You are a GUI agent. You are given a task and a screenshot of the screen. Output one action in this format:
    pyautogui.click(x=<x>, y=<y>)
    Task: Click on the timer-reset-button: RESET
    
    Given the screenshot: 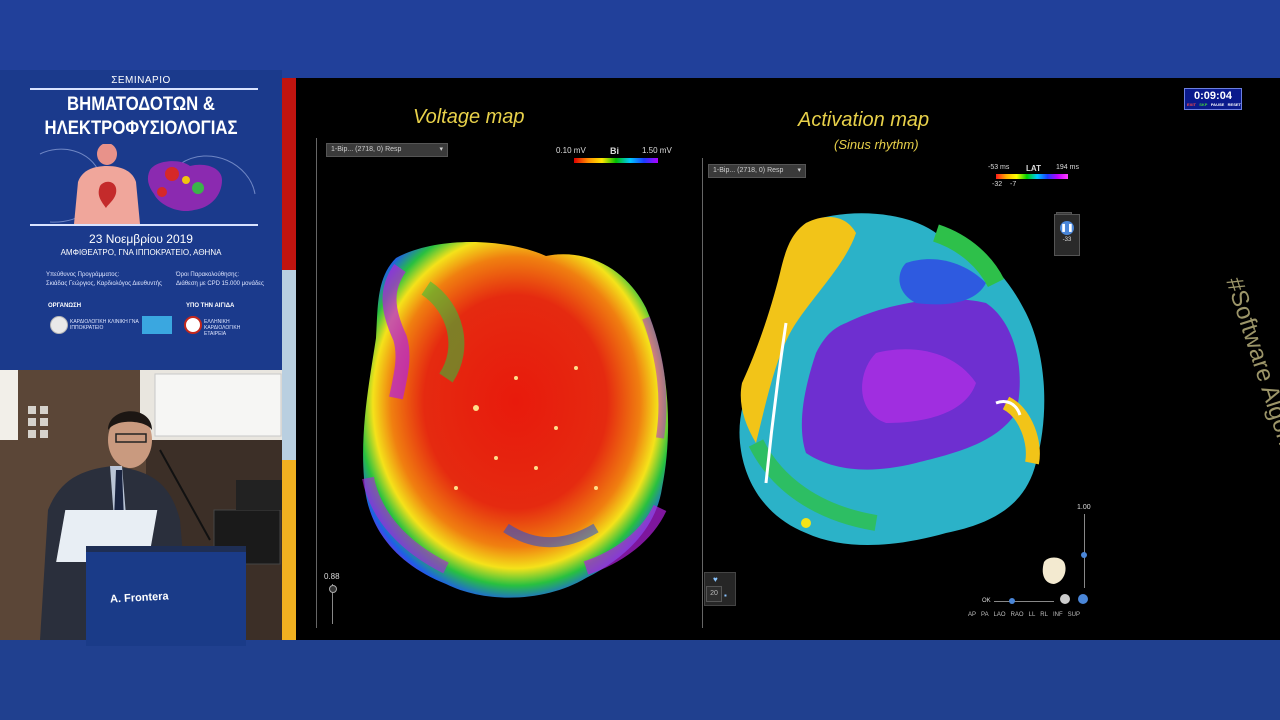 What is the action you would take?
    pyautogui.click(x=1234, y=104)
    